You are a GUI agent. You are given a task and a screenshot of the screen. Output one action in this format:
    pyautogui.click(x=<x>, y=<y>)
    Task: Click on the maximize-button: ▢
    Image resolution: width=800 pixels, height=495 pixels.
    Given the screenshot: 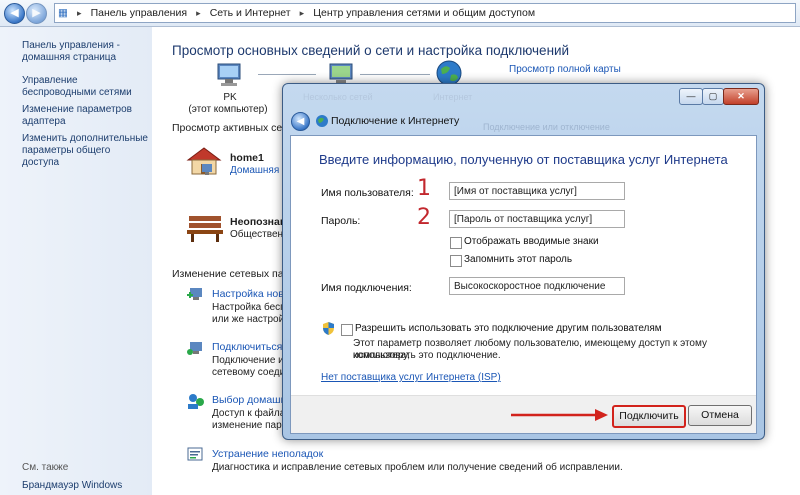 What is the action you would take?
    pyautogui.click(x=713, y=96)
    